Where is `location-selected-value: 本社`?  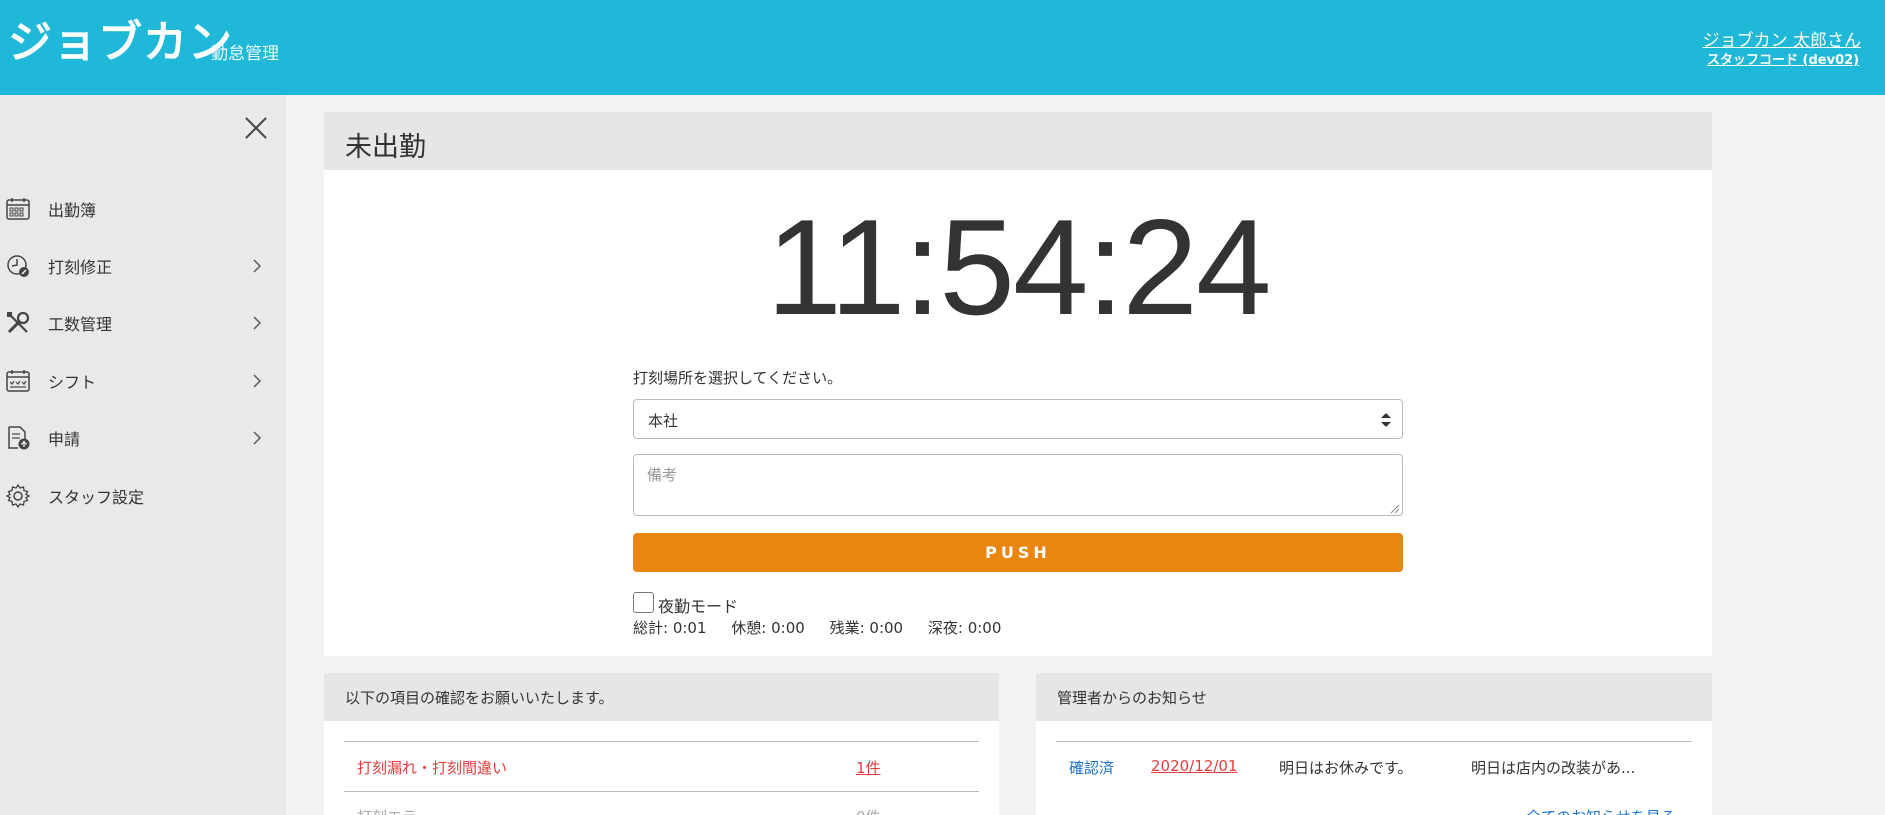 location-selected-value: 本社 is located at coordinates (663, 421).